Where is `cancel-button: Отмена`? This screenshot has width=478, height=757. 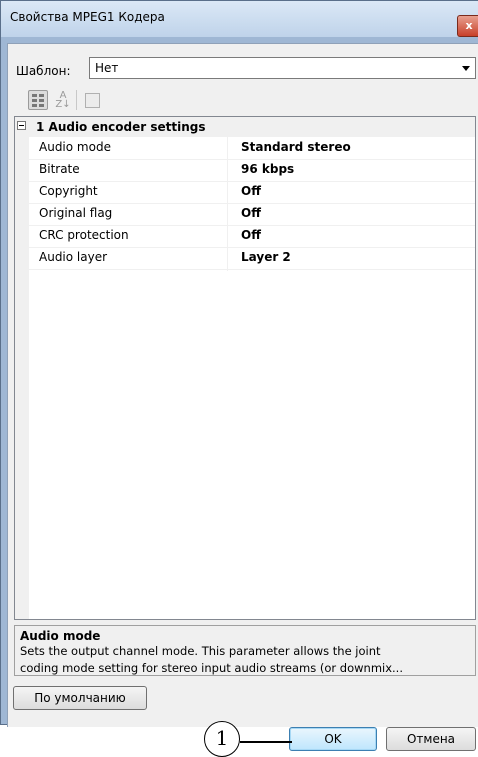
cancel-button: Отмена is located at coordinates (431, 739).